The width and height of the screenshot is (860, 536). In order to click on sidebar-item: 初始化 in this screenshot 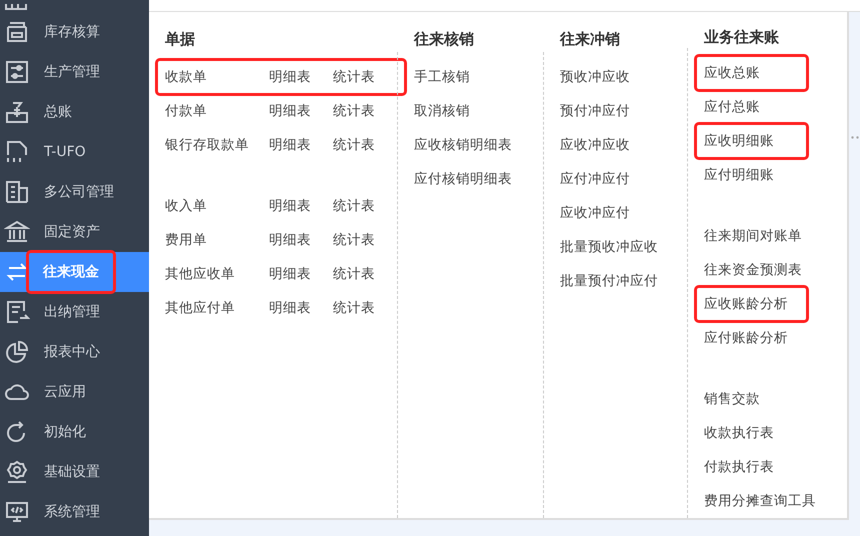, I will do `click(74, 432)`.